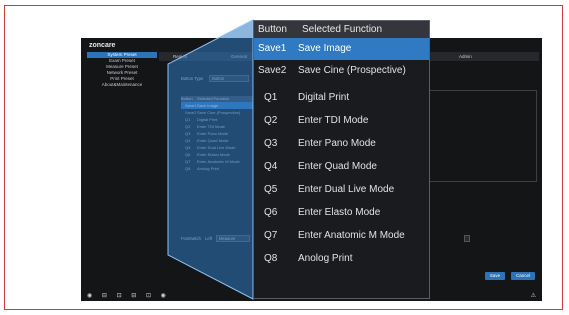  I want to click on row-key: Save1, so click(272, 48).